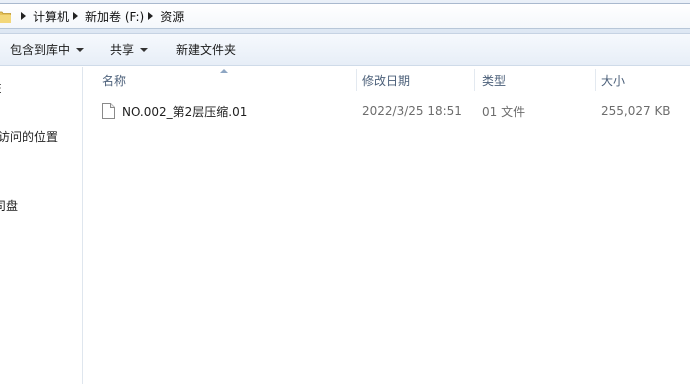 The width and height of the screenshot is (690, 384). What do you see at coordinates (172, 16) in the screenshot?
I see `breadcrumb-item-folder: 资源` at bounding box center [172, 16].